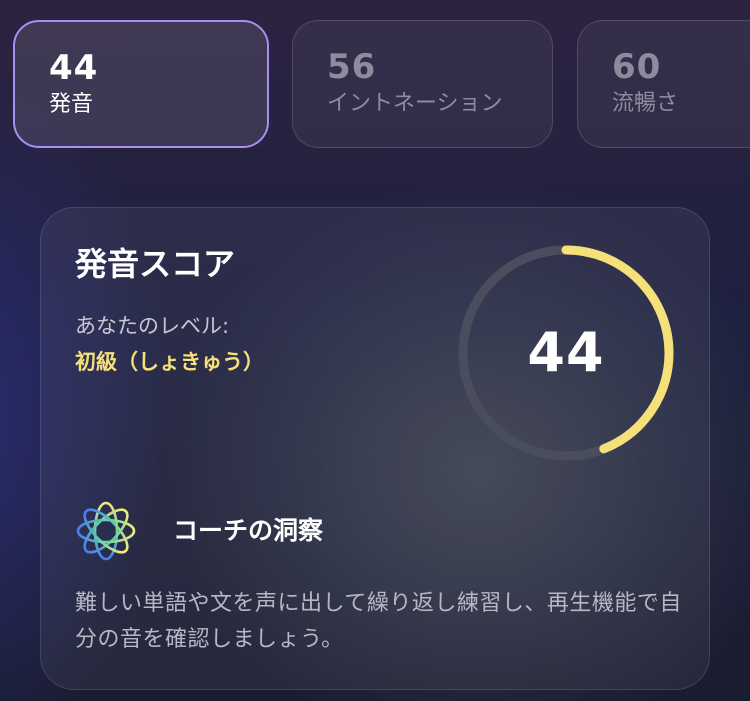  Describe the element at coordinates (645, 103) in the screenshot. I see `tab-label: 流暢さ` at that location.